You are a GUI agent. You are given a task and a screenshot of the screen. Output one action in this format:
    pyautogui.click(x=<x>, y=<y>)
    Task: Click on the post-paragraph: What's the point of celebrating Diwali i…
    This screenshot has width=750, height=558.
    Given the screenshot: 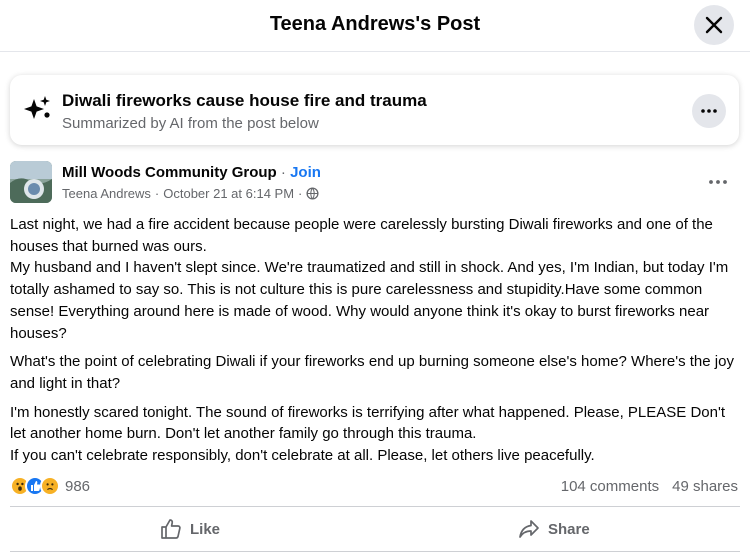 What is the action you would take?
    pyautogui.click(x=372, y=372)
    